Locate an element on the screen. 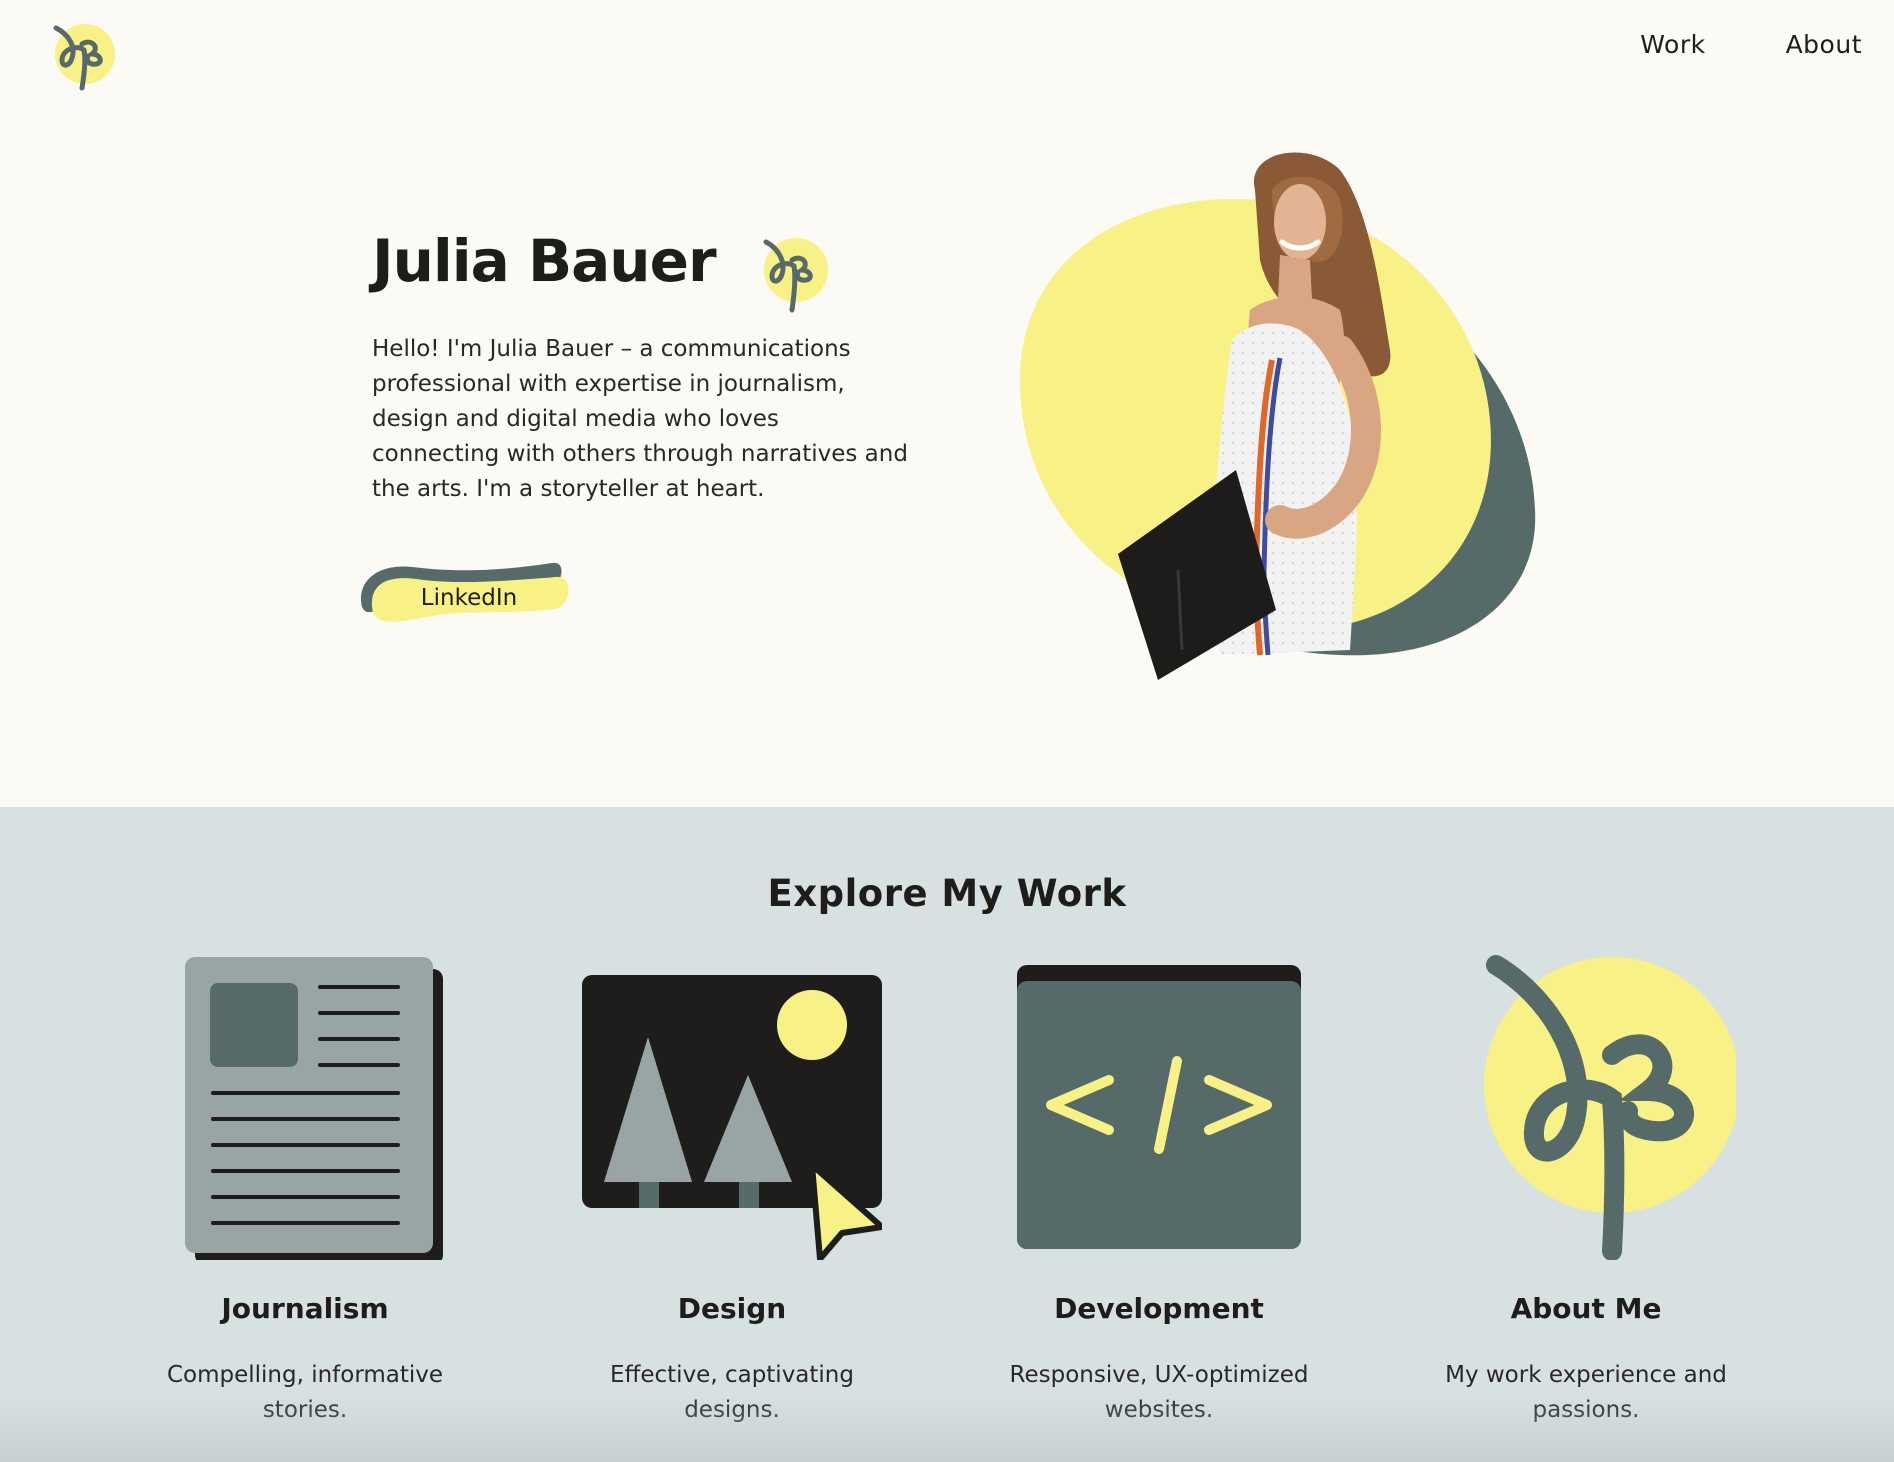  newspaper-icon is located at coordinates (314, 1108).